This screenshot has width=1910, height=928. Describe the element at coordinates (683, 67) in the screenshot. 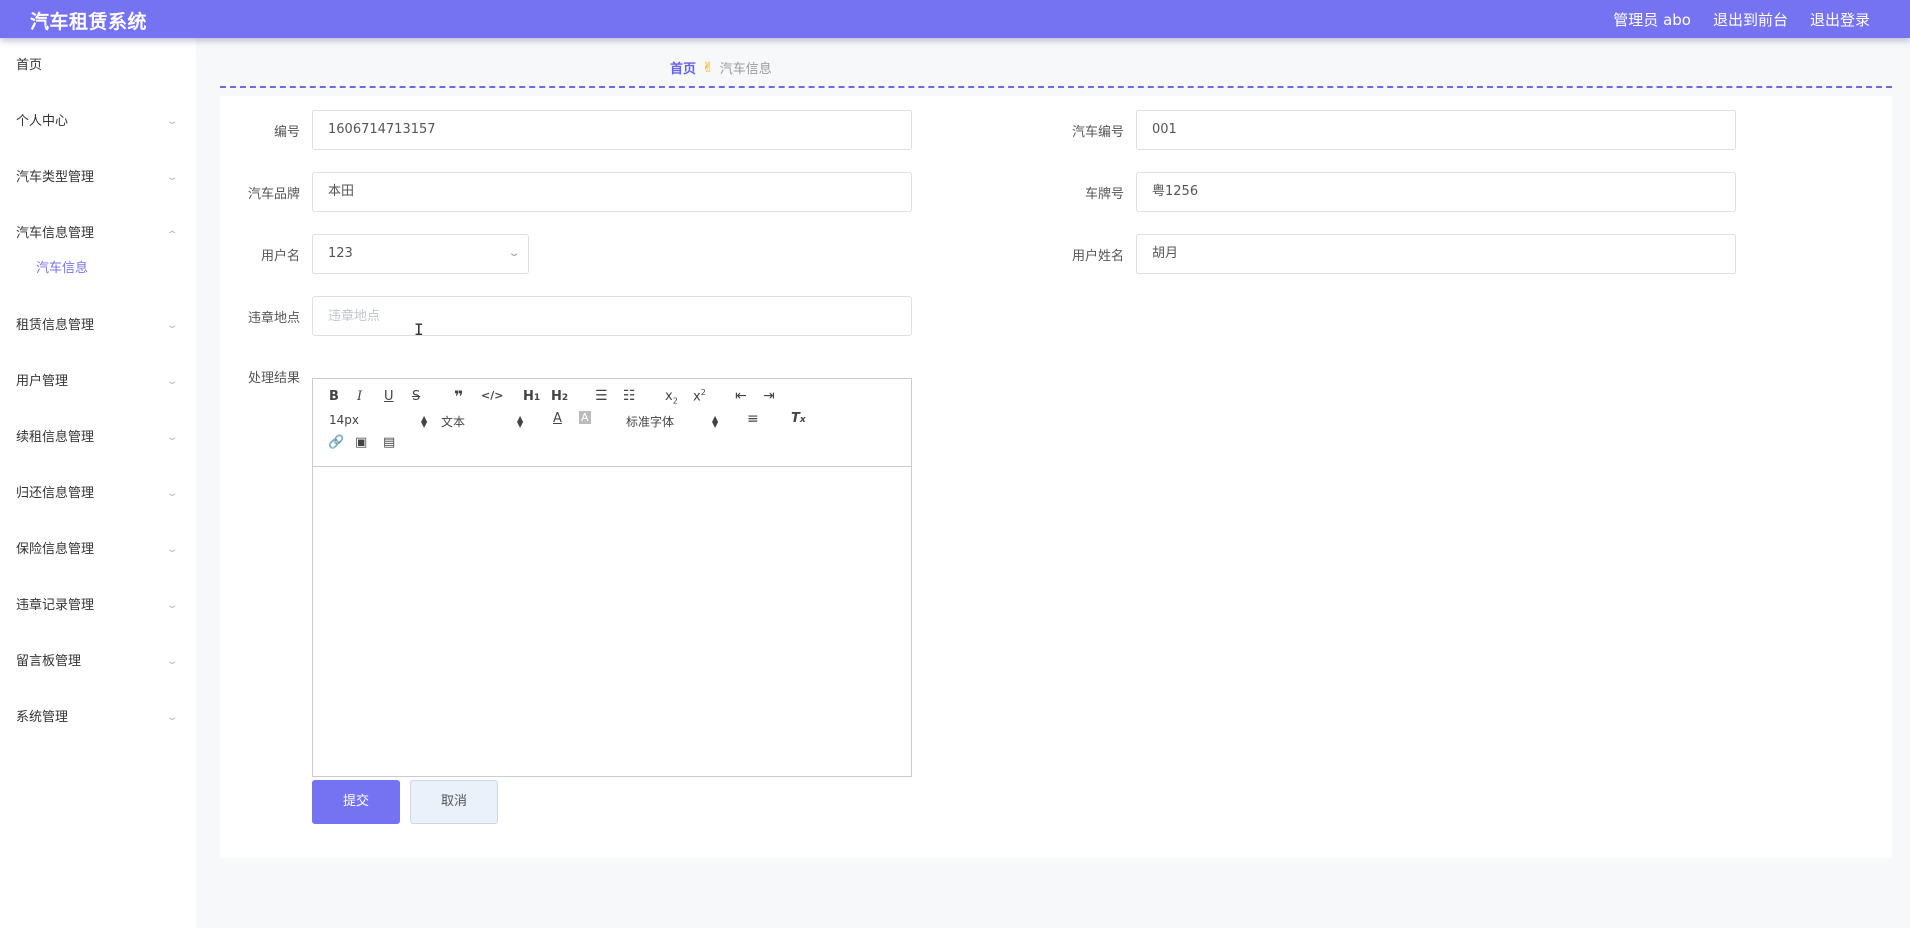

I see `breadcrumb-home: 首页` at that location.